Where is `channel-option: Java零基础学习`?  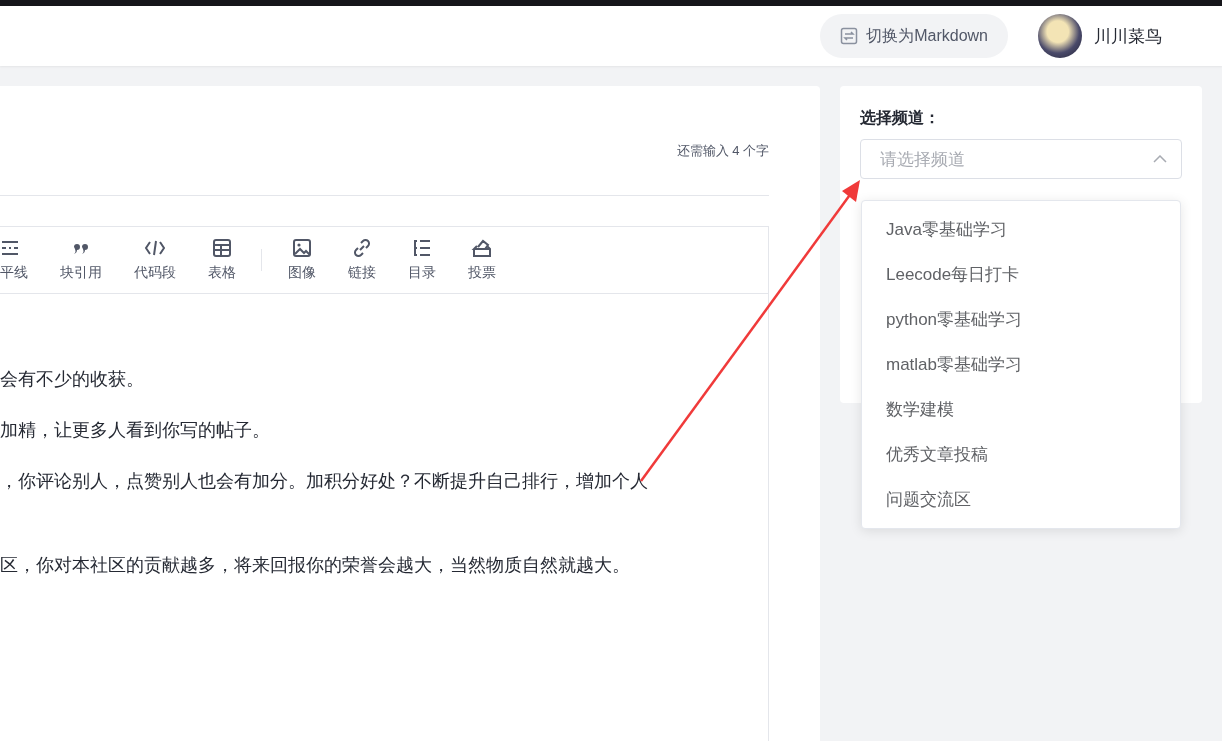
channel-option: Java零基础学习 is located at coordinates (1021, 229).